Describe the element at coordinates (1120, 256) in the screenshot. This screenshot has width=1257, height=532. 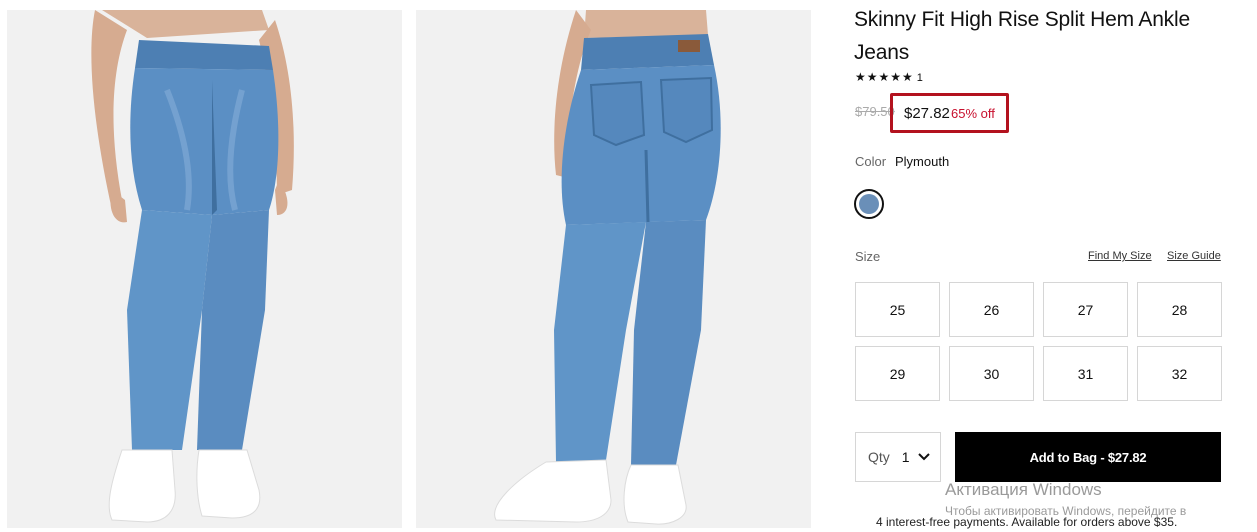
I see `find-my-size-link: Find My Size` at that location.